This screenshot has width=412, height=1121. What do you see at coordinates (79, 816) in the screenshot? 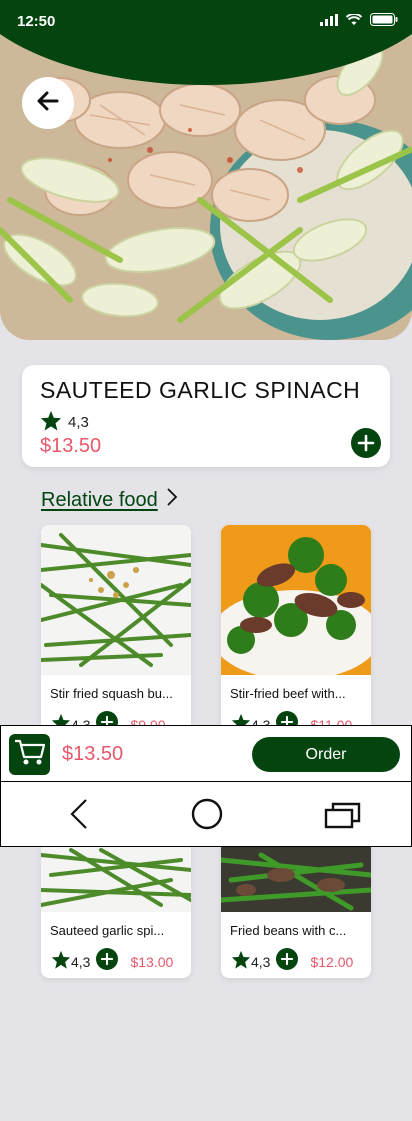
I see `nav-back-icon` at bounding box center [79, 816].